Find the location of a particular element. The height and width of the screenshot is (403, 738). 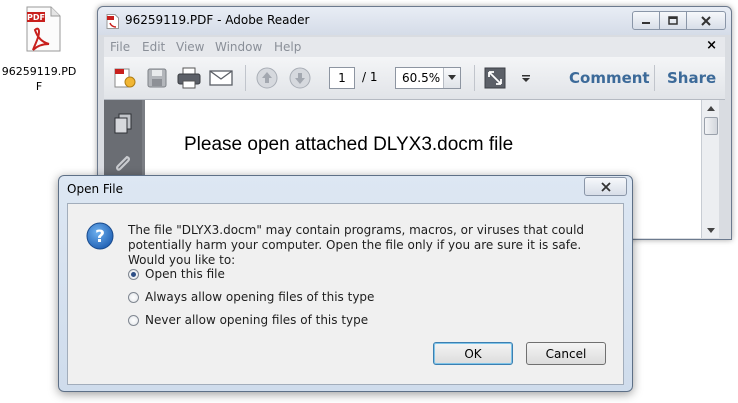

cancel-button: Cancel is located at coordinates (566, 353).